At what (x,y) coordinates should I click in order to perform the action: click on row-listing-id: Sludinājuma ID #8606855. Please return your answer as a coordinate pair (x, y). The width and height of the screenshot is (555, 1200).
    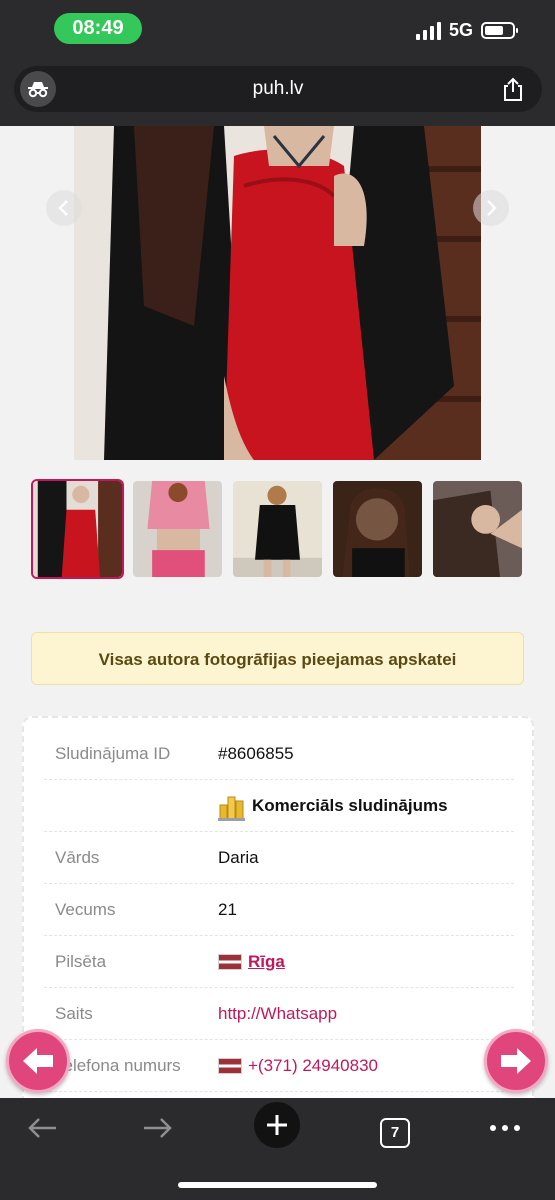
    Looking at the image, I should click on (279, 754).